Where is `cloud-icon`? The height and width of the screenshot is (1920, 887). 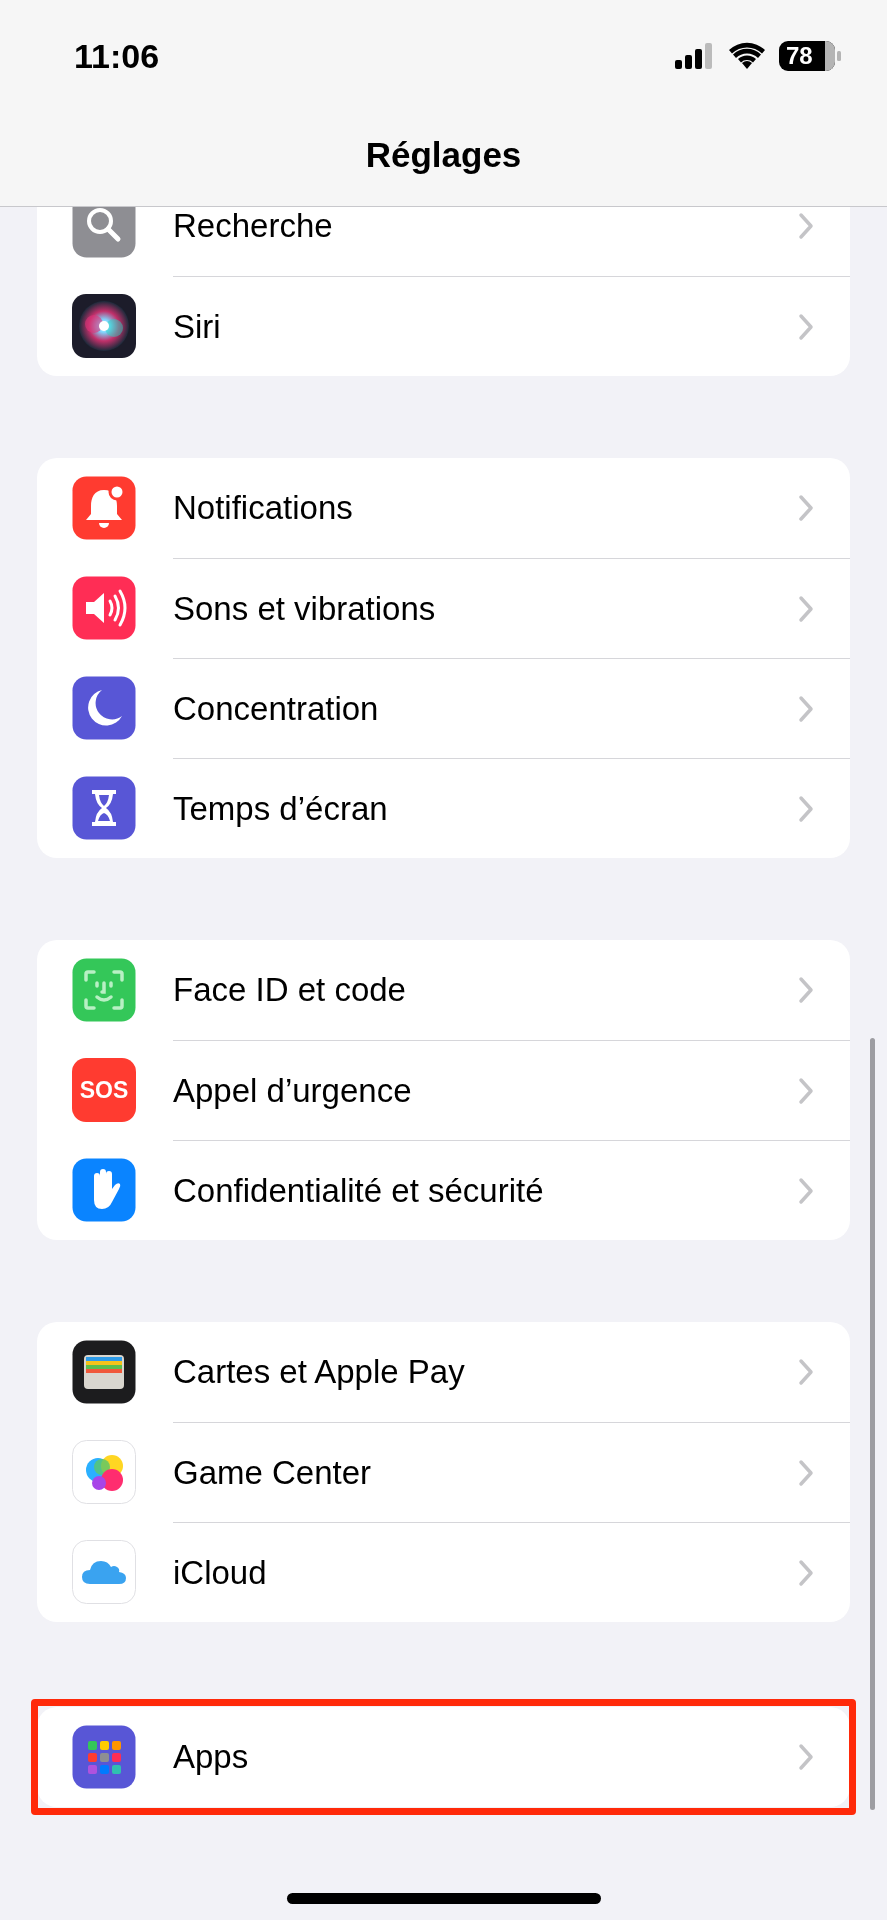 cloud-icon is located at coordinates (104, 1572).